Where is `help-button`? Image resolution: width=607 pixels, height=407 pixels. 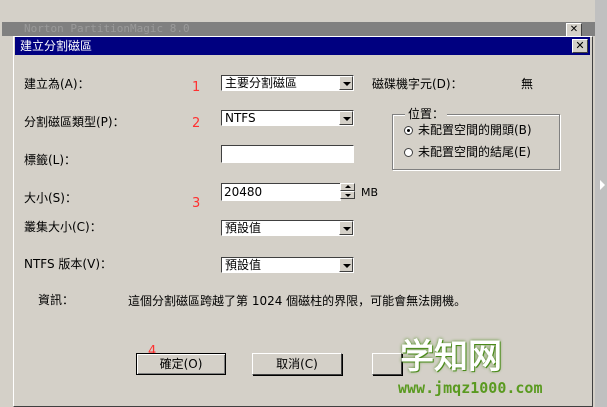
help-button is located at coordinates (387, 364).